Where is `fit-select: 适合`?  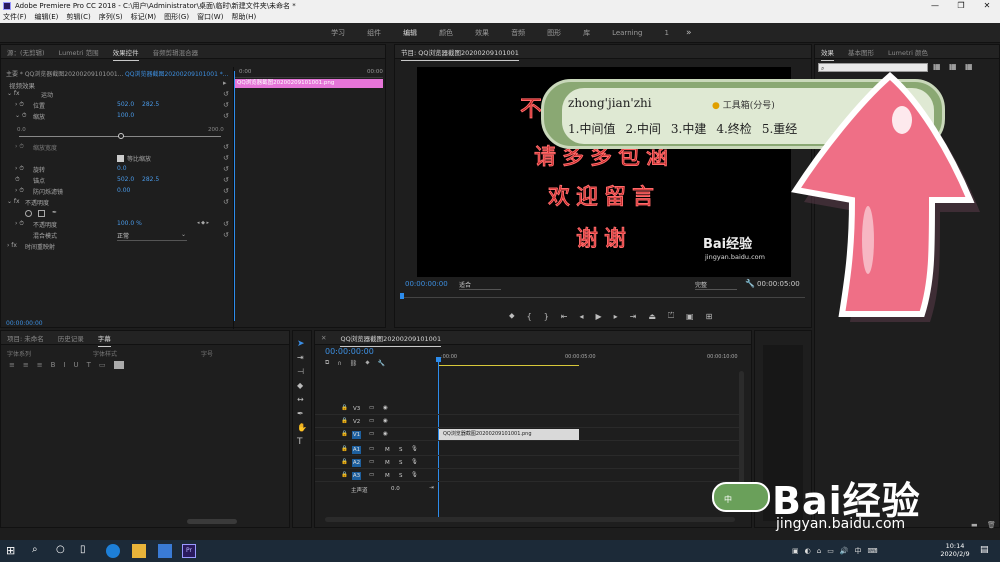
fit-select: 适合 is located at coordinates (480, 285).